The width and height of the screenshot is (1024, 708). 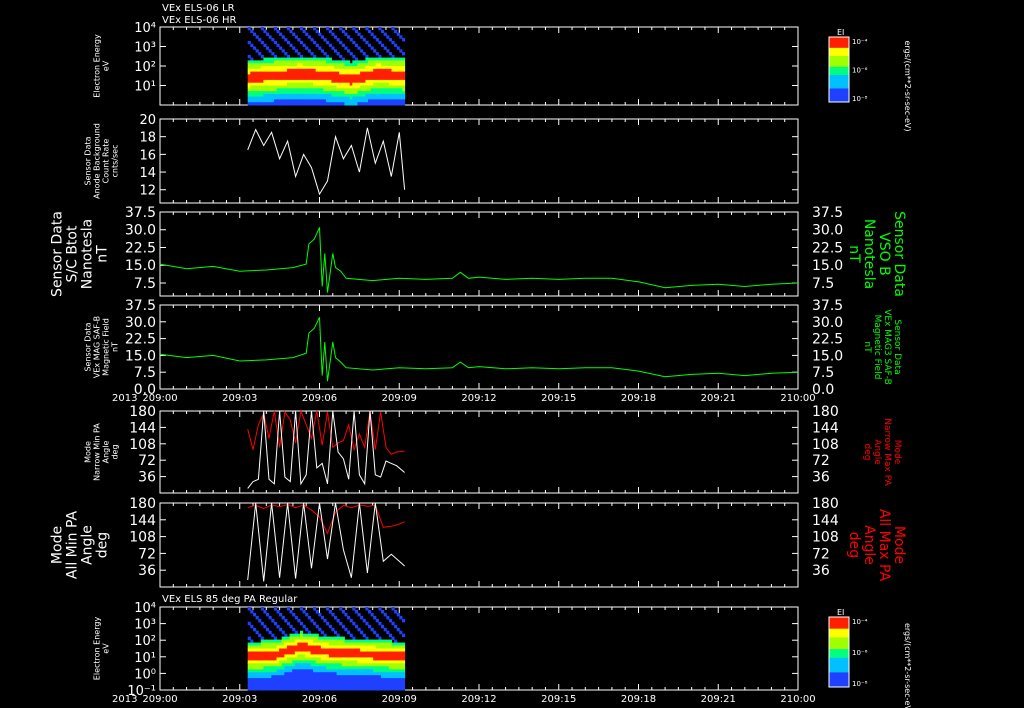 What do you see at coordinates (797, 699) in the screenshot?
I see `time-tick-label: 210:00` at bounding box center [797, 699].